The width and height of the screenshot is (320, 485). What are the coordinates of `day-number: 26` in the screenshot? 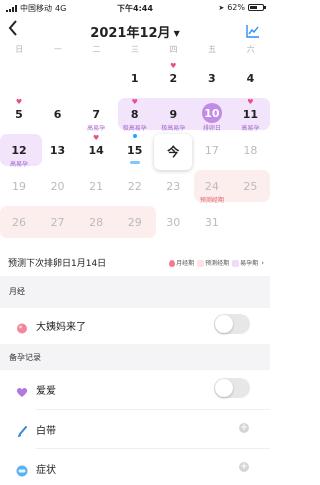 It's located at (19, 222).